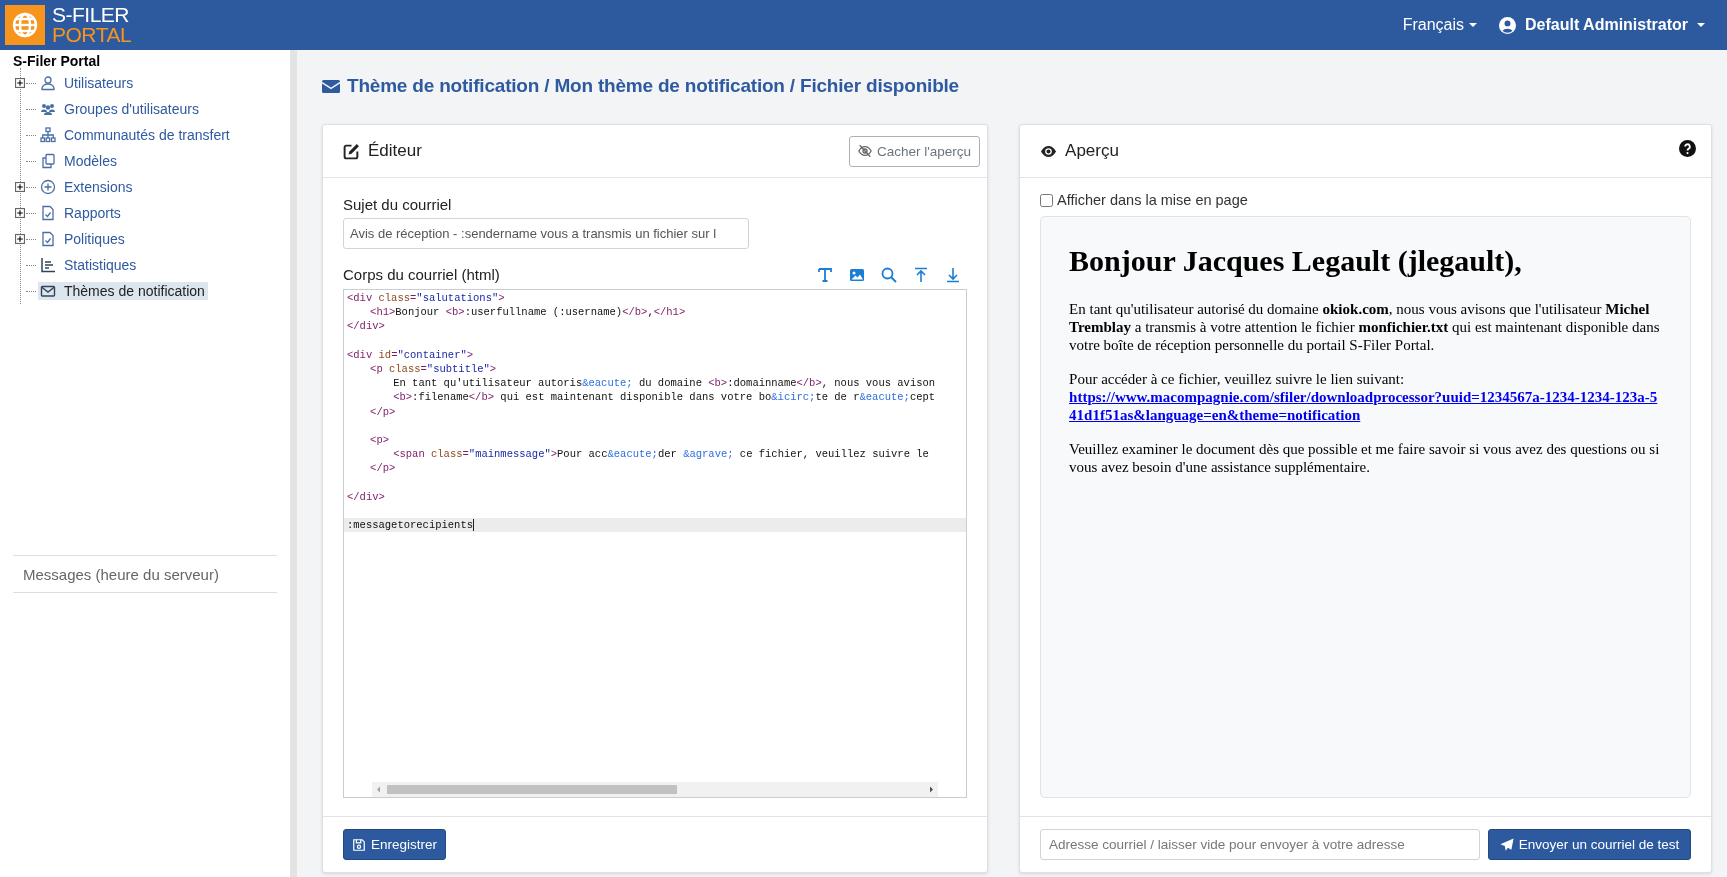  I want to click on paper-plane-icon, so click(1506, 844).